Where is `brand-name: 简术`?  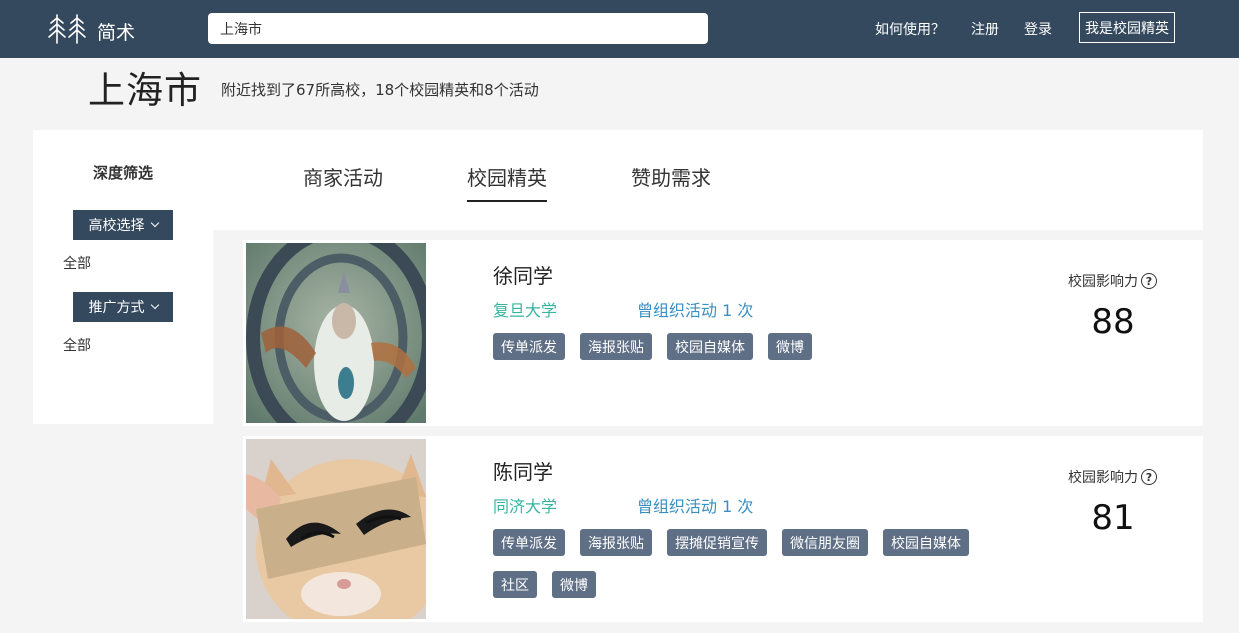
brand-name: 简术 is located at coordinates (116, 33).